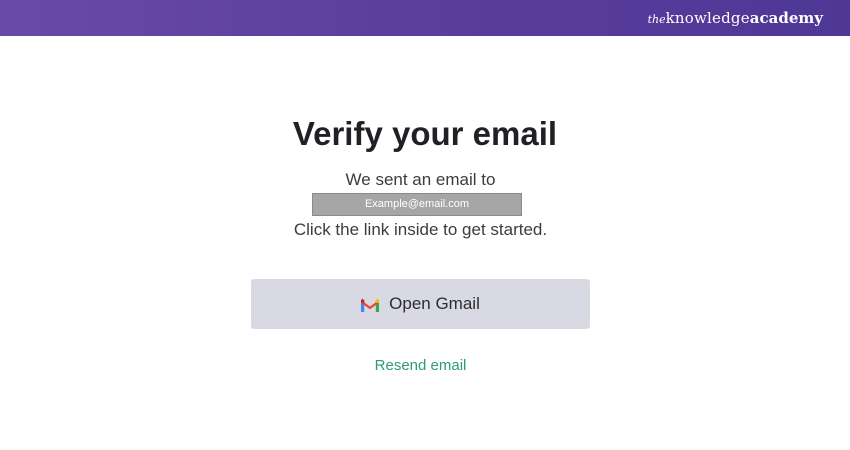 This screenshot has width=850, height=450. I want to click on instruction-text: Click the link inside to get started., so click(420, 229).